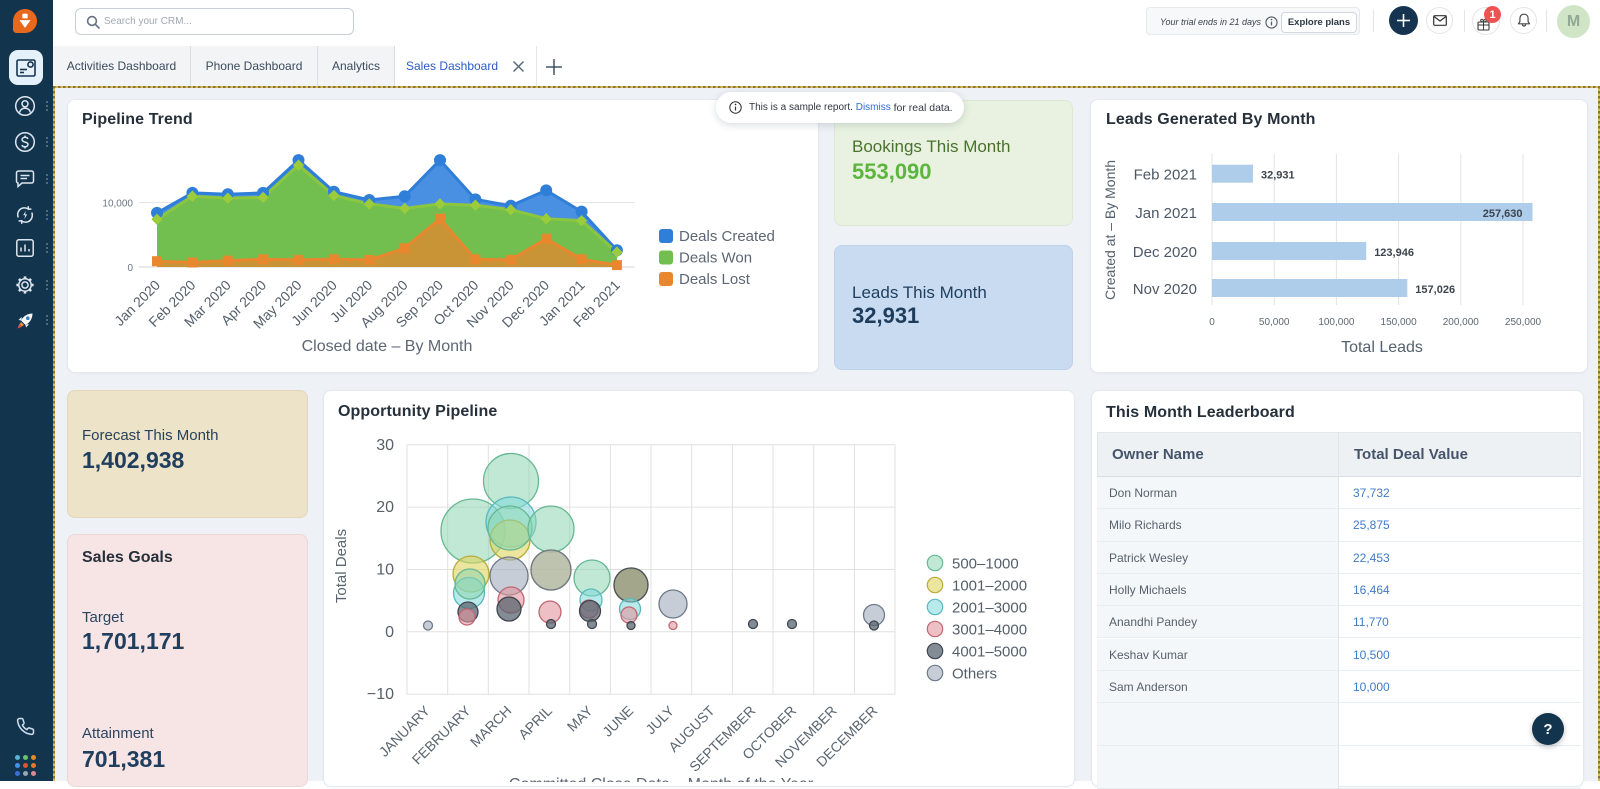 The width and height of the screenshot is (1600, 789). I want to click on svg-text: MARCH, so click(491, 726).